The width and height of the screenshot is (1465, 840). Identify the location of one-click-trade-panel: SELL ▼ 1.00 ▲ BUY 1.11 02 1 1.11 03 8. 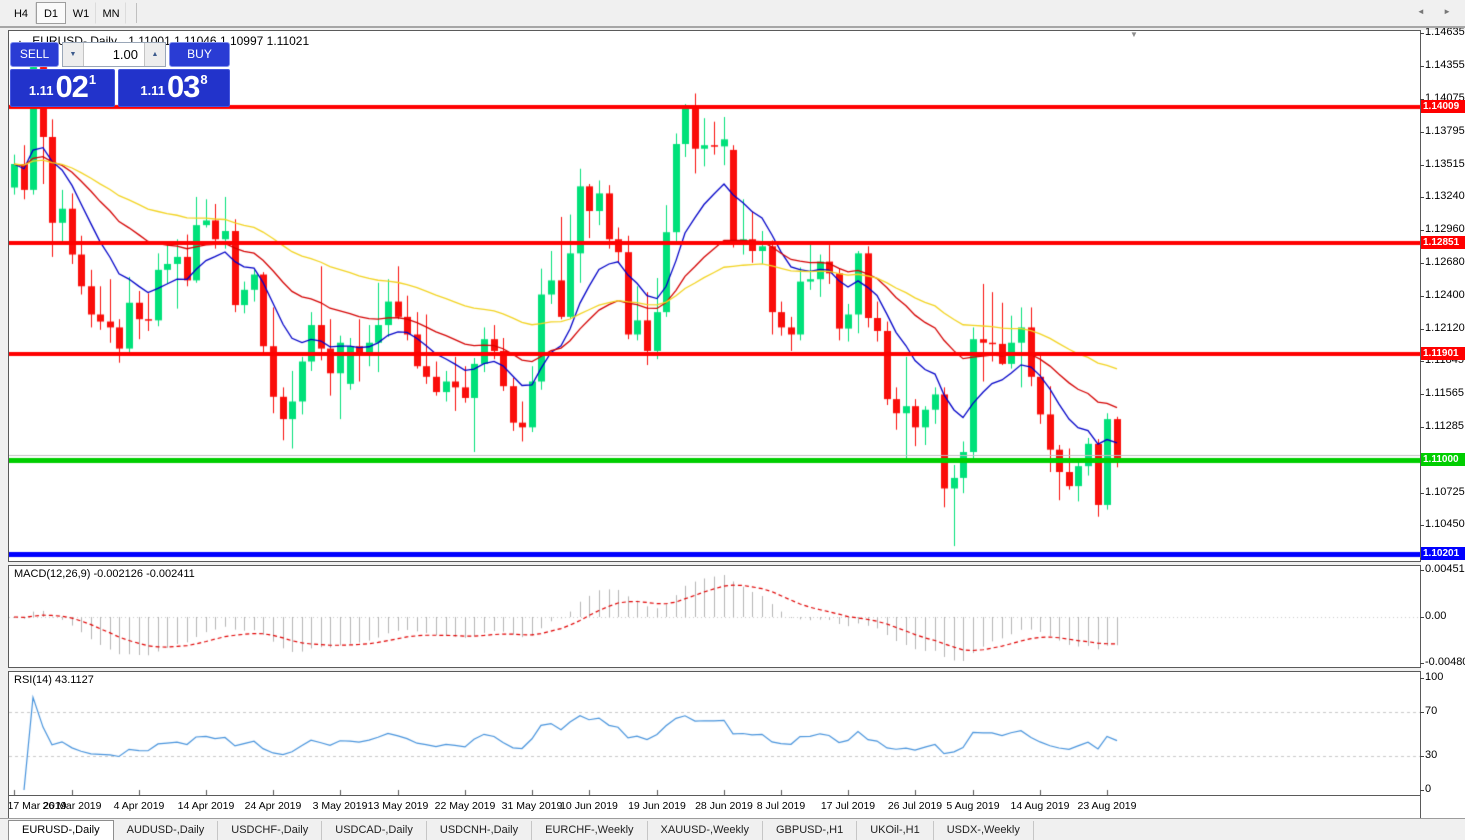
(120, 74).